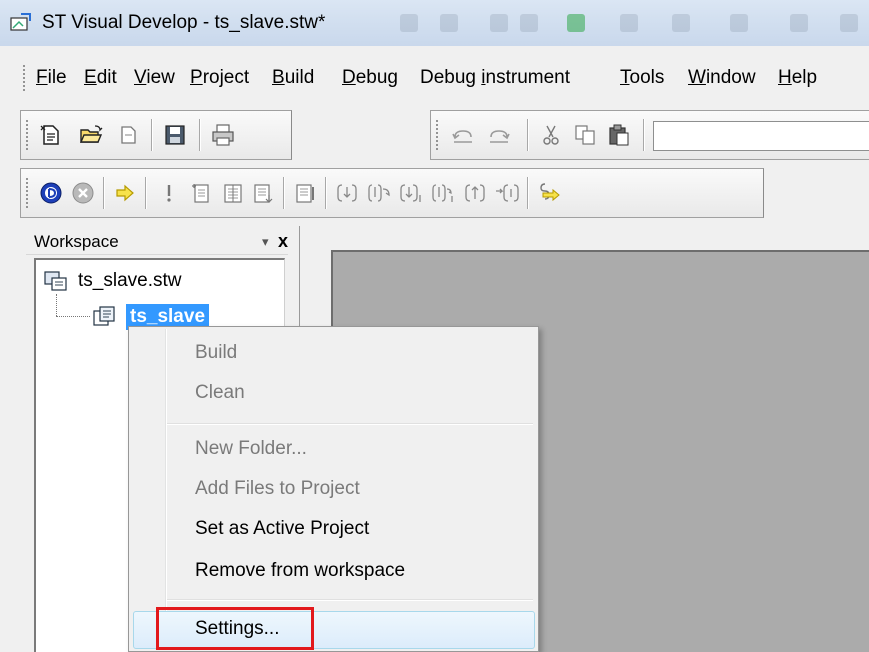 This screenshot has width=869, height=652. What do you see at coordinates (125, 193) in the screenshot?
I see `run-arrow-icon` at bounding box center [125, 193].